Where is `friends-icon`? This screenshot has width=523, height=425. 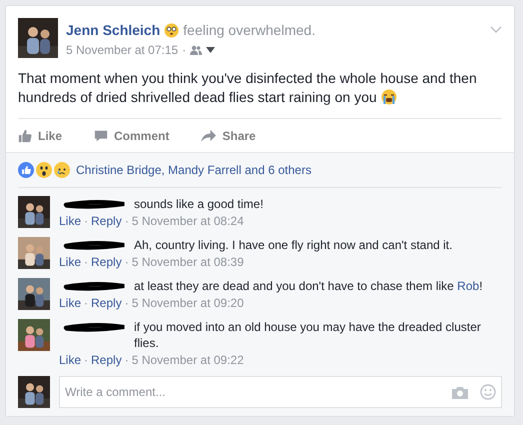
friends-icon is located at coordinates (196, 50).